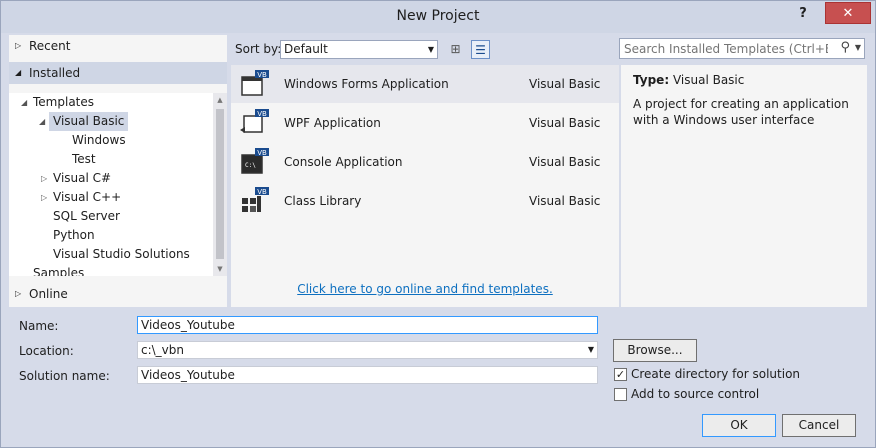 The width and height of the screenshot is (876, 448). Describe the element at coordinates (46, 351) in the screenshot. I see `location-label: Location:` at that location.